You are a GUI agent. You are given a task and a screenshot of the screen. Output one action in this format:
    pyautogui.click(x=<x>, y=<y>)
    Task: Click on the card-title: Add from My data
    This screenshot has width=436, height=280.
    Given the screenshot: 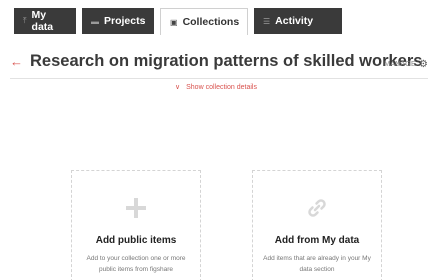 What is the action you would take?
    pyautogui.click(x=317, y=240)
    